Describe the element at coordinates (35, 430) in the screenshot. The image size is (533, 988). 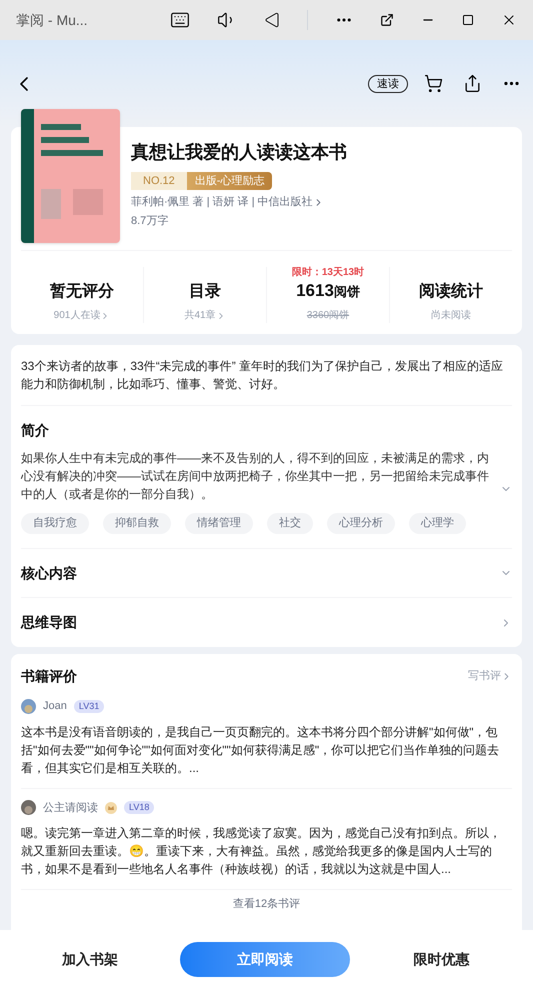
I see `section-title: 简介` at that location.